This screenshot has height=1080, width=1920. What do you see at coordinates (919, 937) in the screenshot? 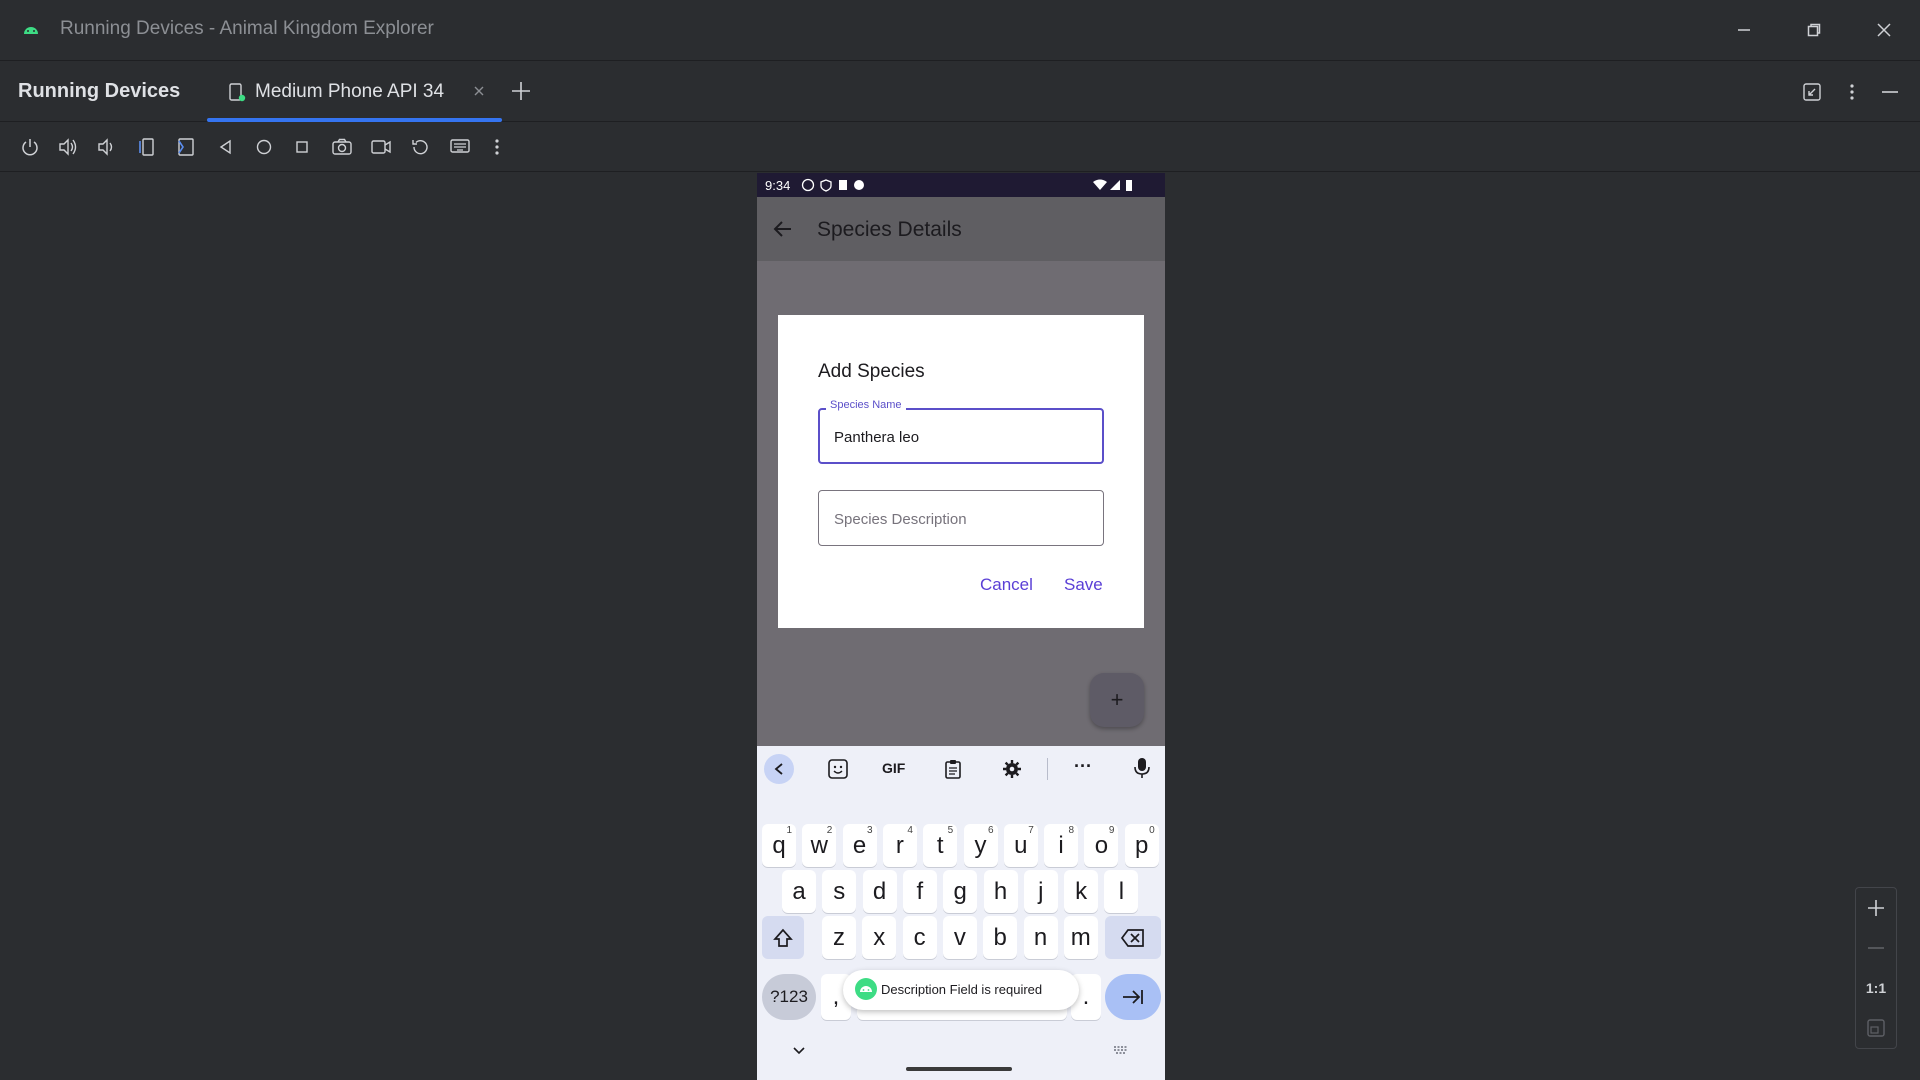
I see `key-c: c` at bounding box center [919, 937].